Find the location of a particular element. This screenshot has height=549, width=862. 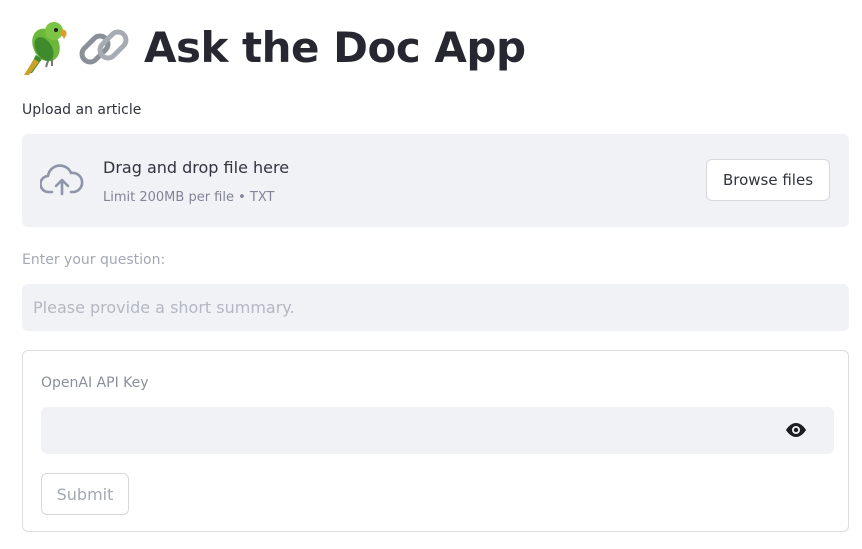

question-input is located at coordinates (435, 307).